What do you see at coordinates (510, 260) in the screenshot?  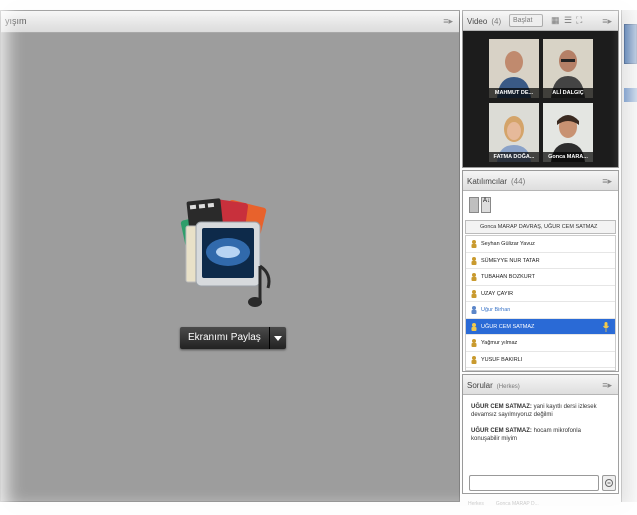 I see `attendee-name: SÜMEYYE NUR TATAR` at bounding box center [510, 260].